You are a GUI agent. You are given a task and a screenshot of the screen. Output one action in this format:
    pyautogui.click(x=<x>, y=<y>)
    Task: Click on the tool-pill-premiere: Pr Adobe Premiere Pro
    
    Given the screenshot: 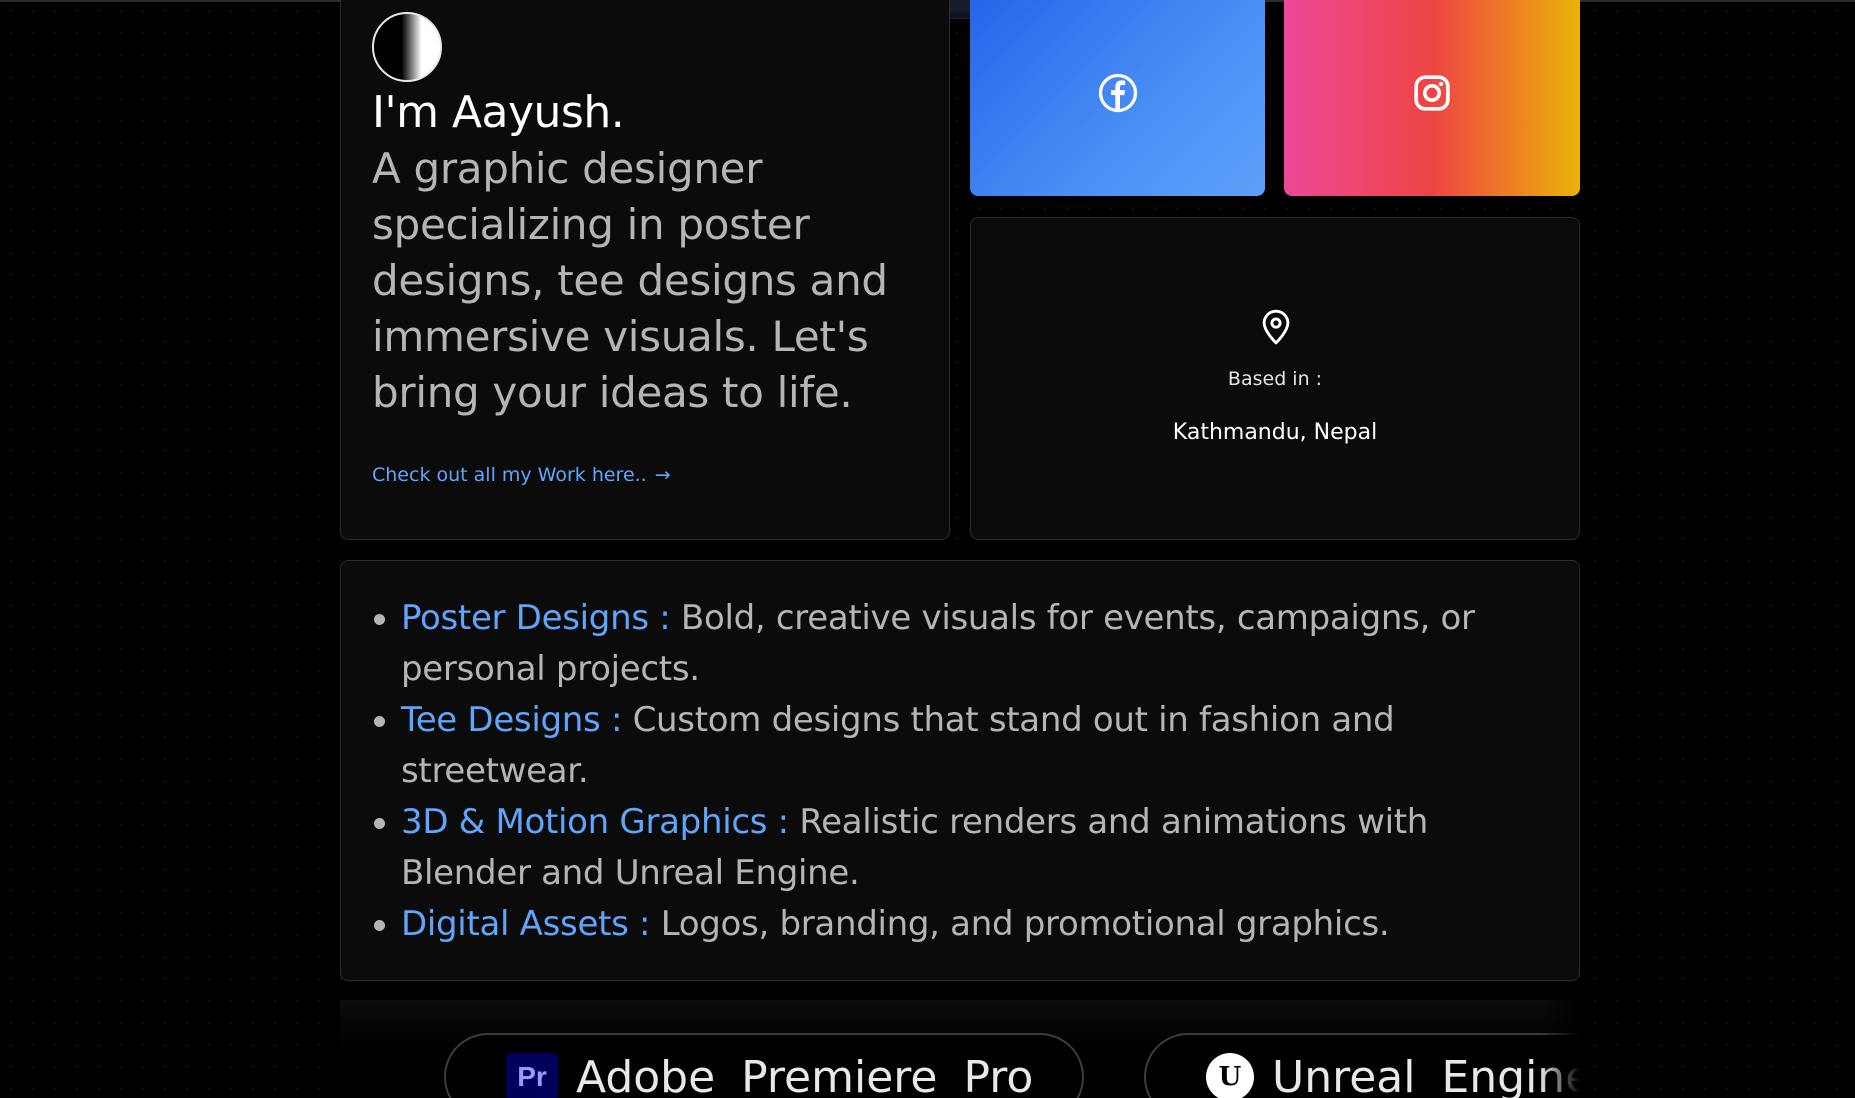 What is the action you would take?
    pyautogui.click(x=764, y=1065)
    